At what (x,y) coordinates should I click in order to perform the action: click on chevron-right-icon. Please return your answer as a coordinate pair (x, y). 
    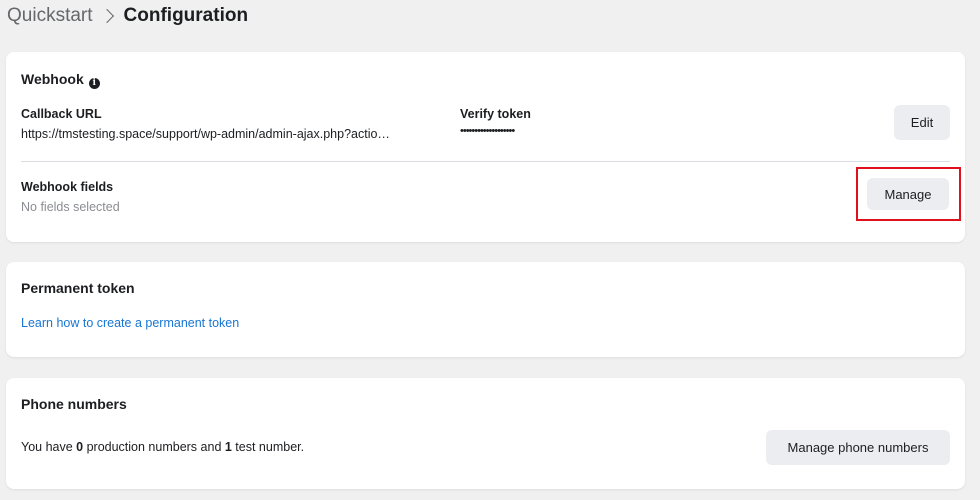
    Looking at the image, I should click on (106, 16).